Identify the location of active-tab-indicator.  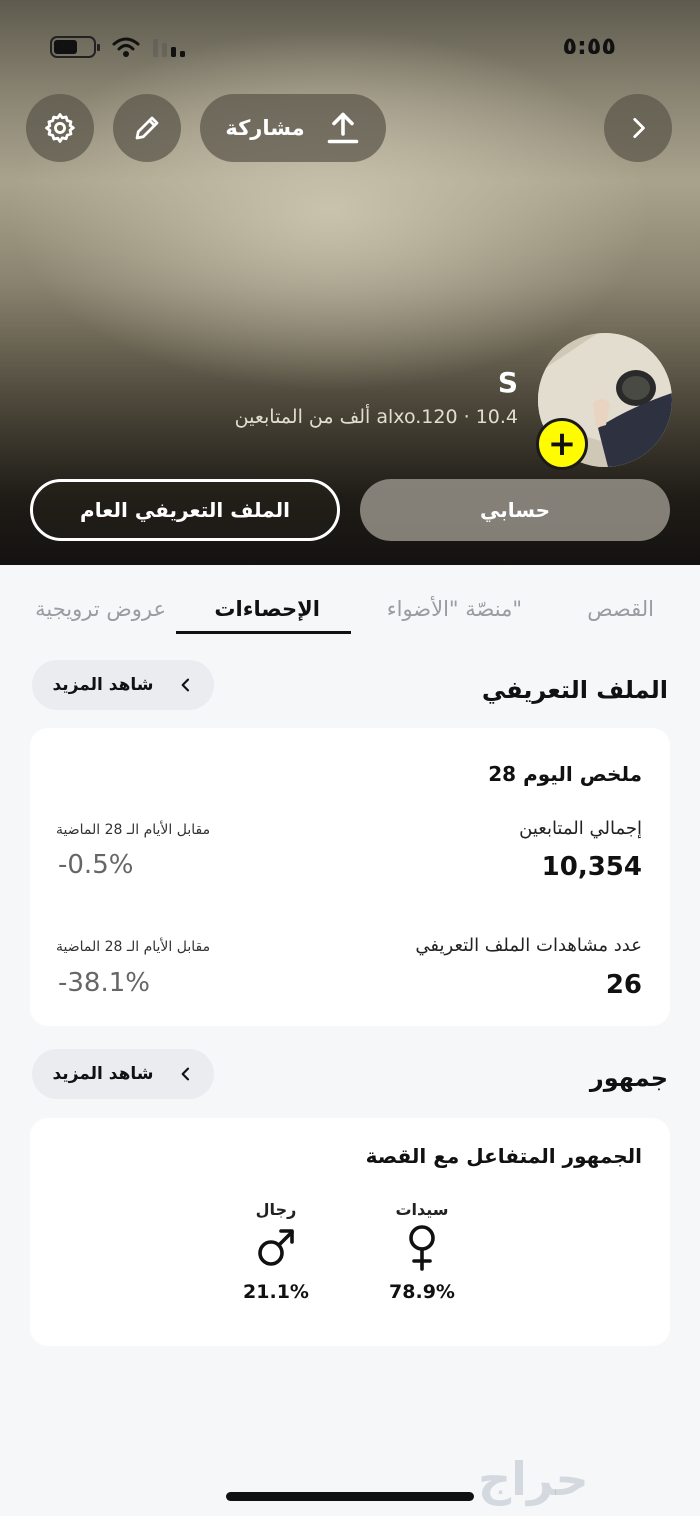
(263, 632).